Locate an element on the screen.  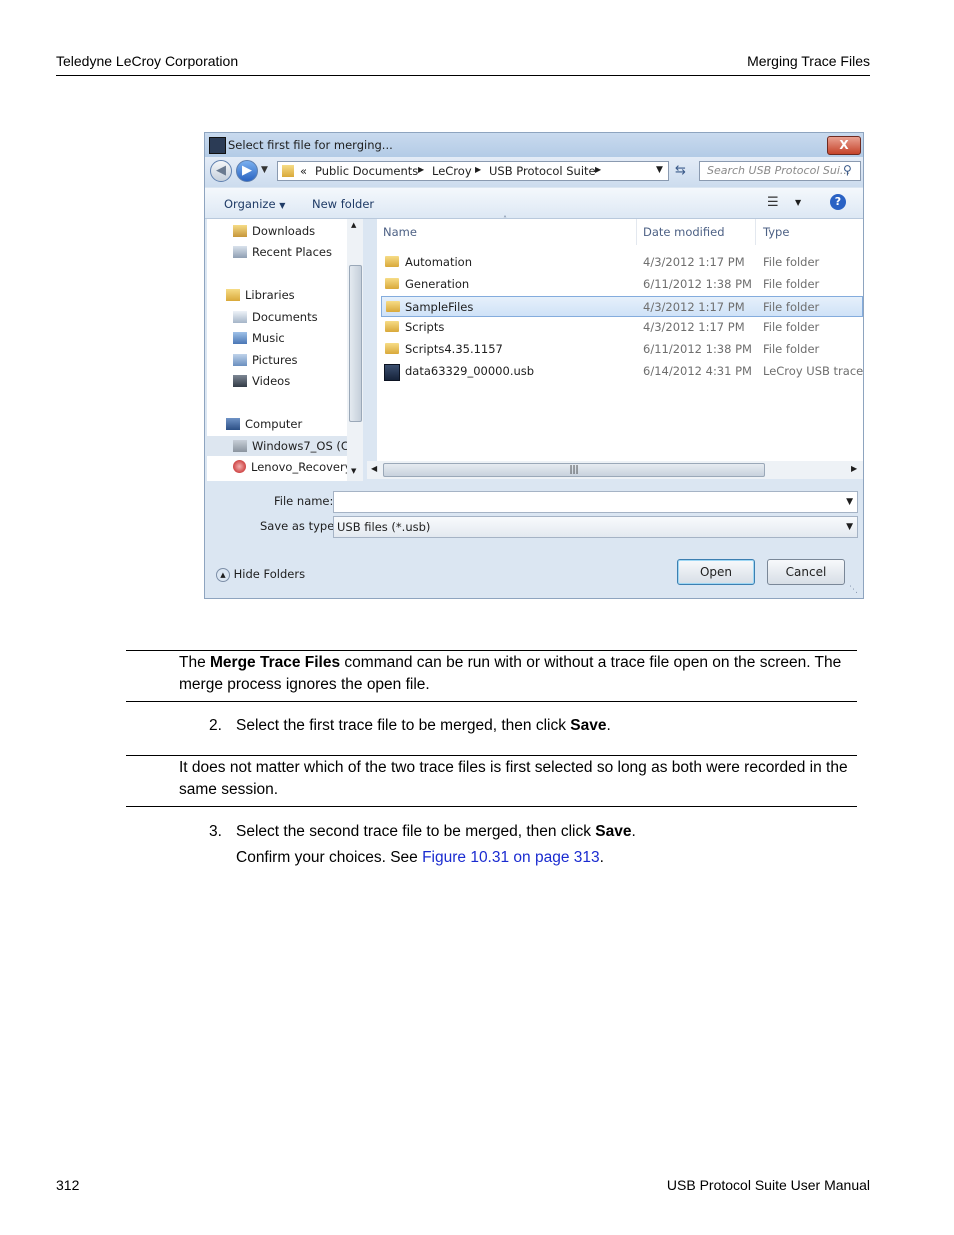
note-rule-top is located at coordinates (491, 650).